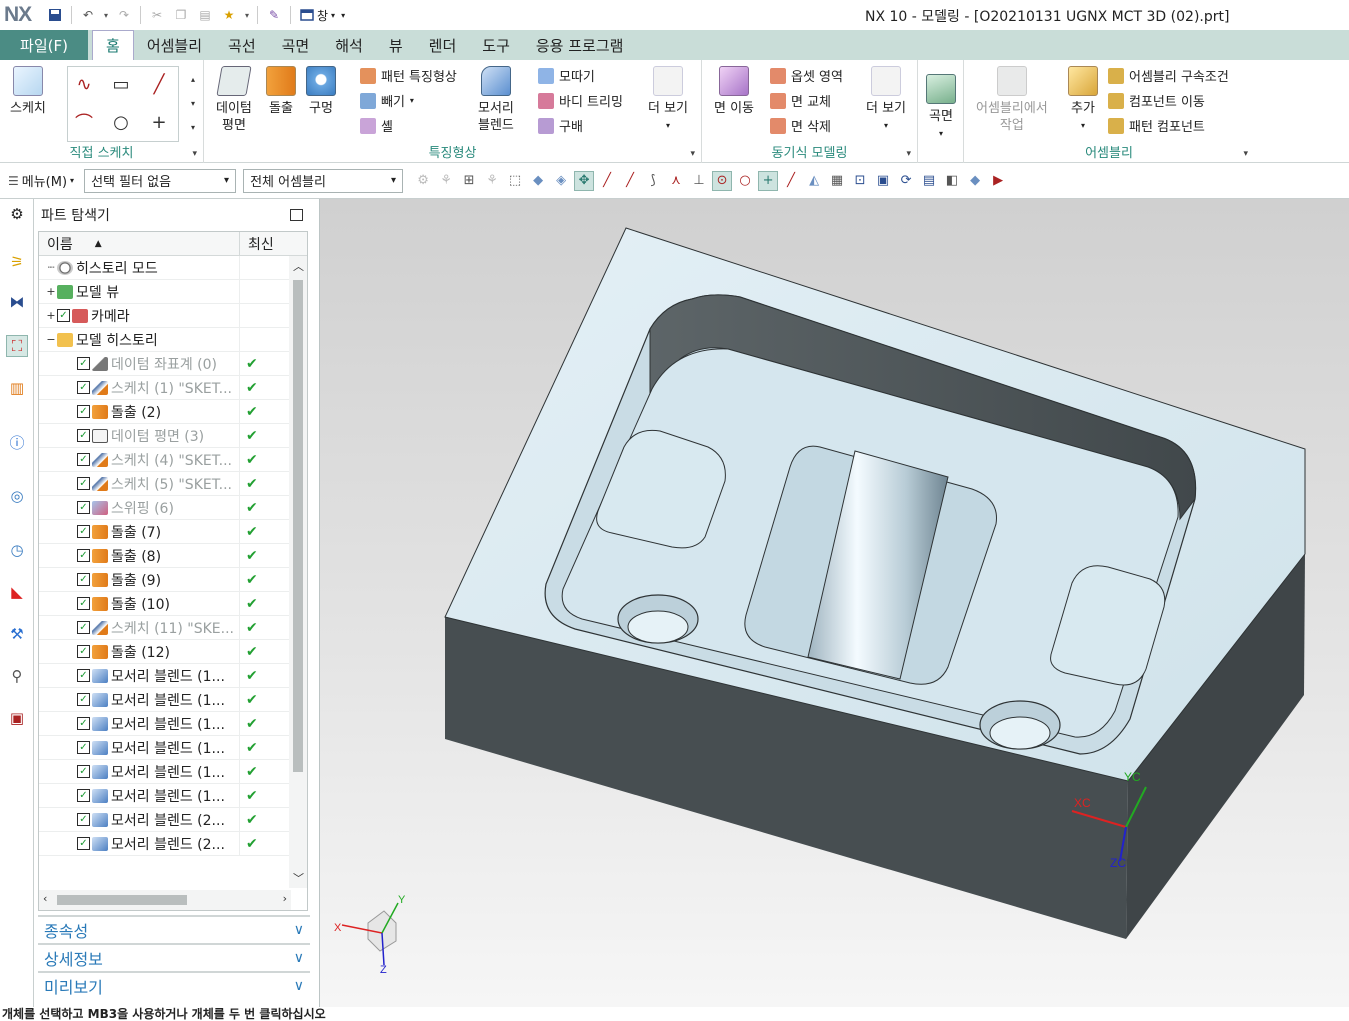  What do you see at coordinates (44, 45) in the screenshot?
I see `tab-file: 파일(F)` at bounding box center [44, 45].